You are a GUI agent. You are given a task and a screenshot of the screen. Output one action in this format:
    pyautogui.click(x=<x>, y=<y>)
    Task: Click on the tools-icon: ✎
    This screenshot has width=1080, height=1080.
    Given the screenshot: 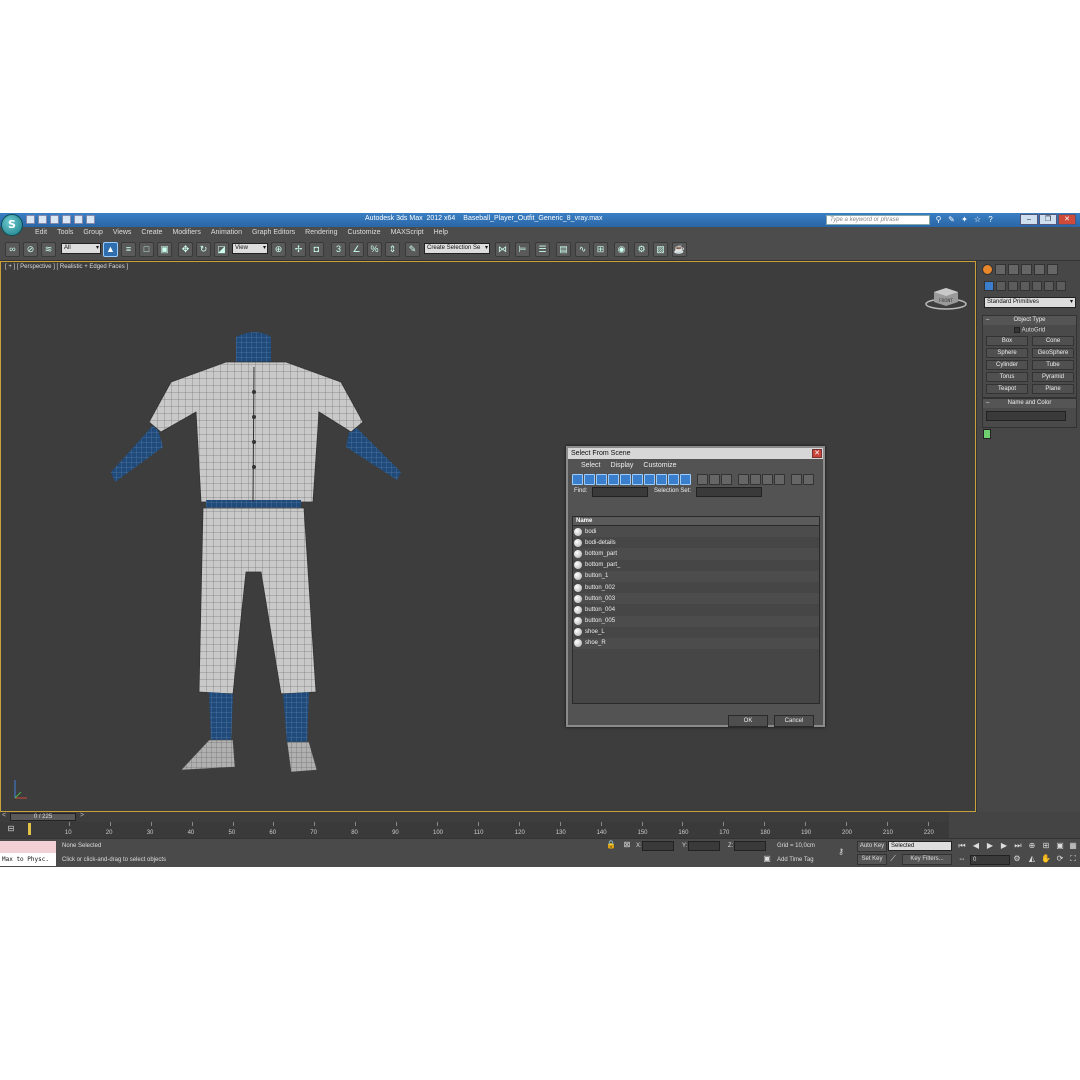 What is the action you would take?
    pyautogui.click(x=951, y=219)
    